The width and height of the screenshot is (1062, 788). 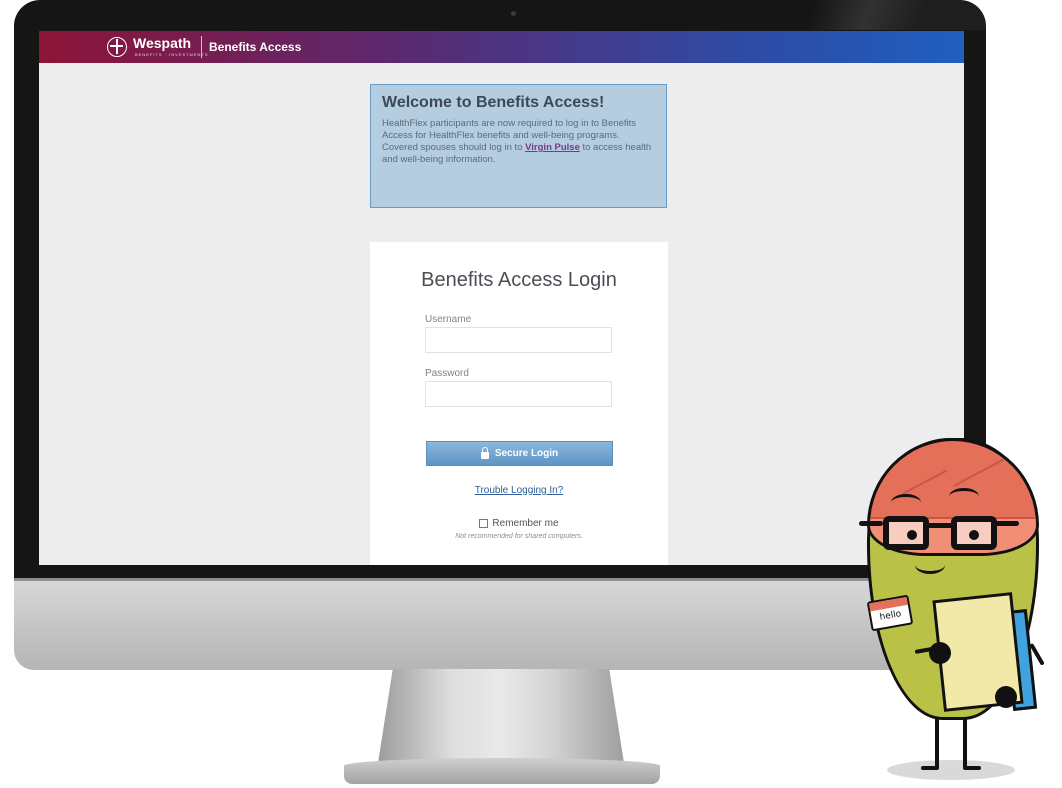 What do you see at coordinates (500, 624) in the screenshot?
I see `monitor-chin` at bounding box center [500, 624].